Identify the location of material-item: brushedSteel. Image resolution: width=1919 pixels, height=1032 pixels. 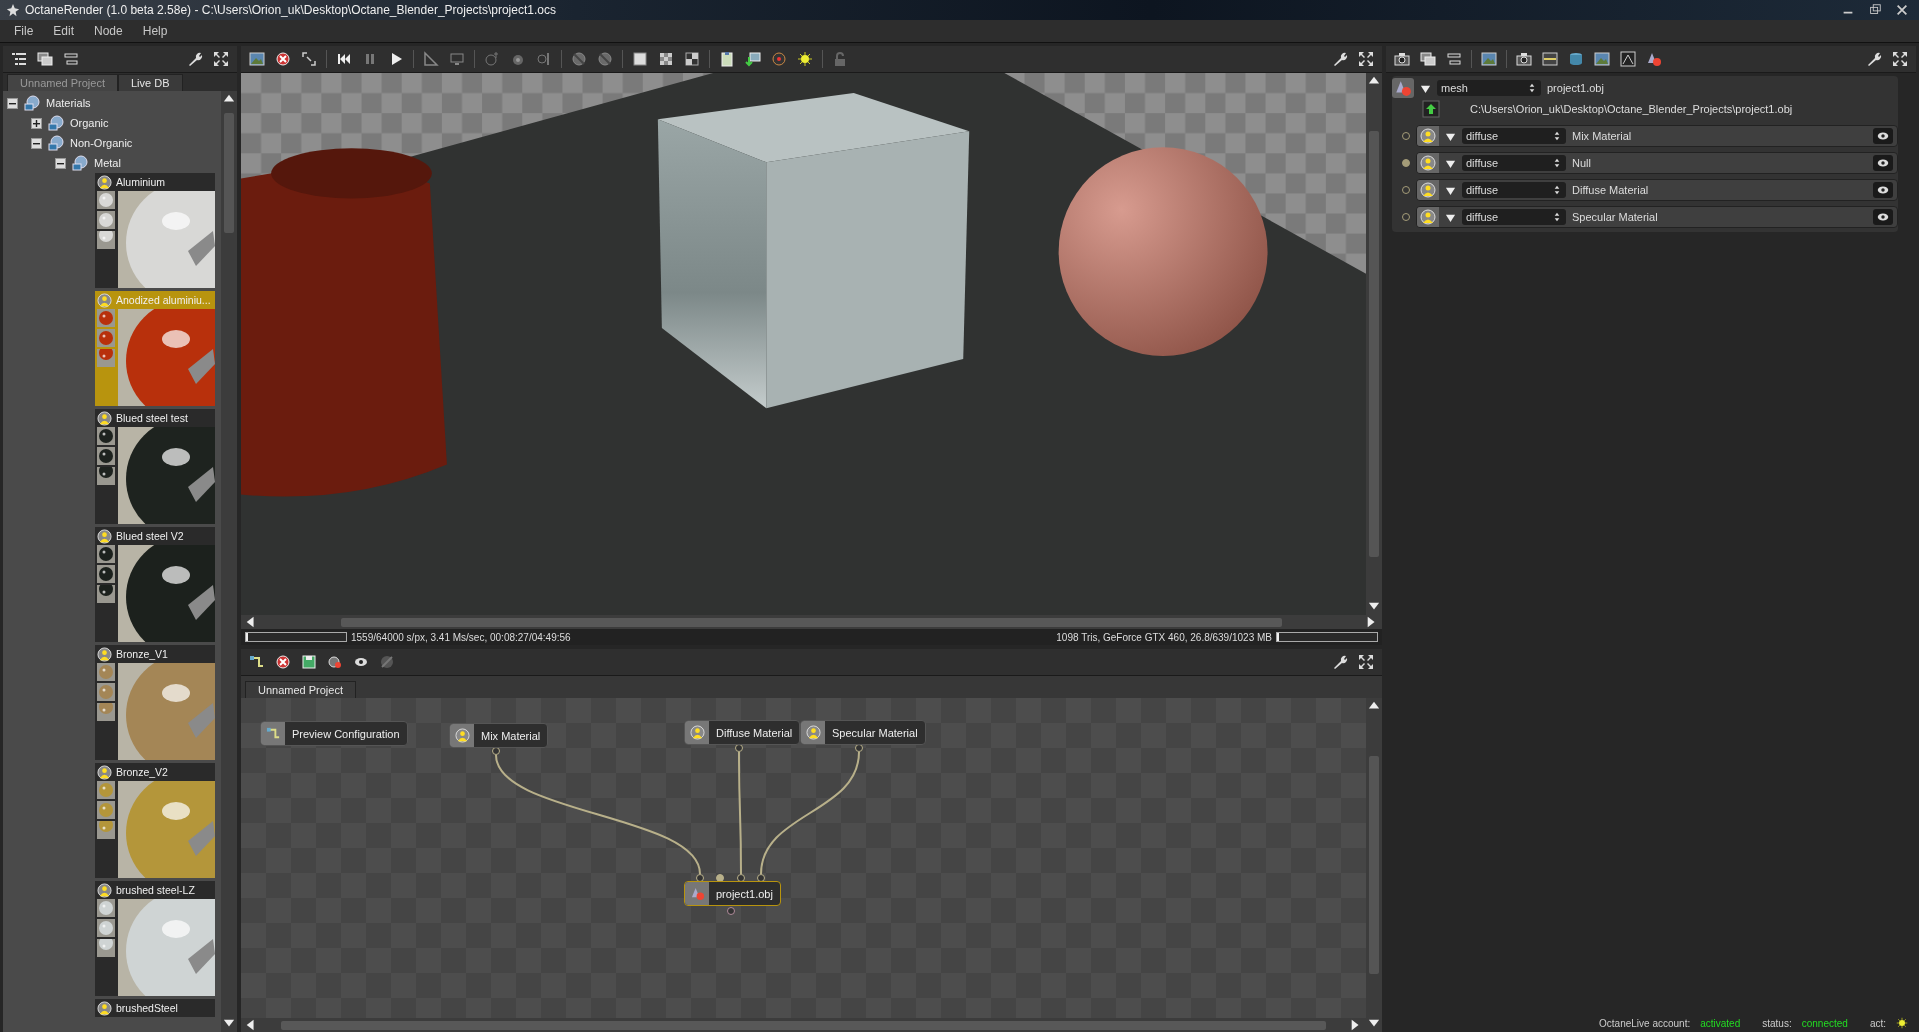
(155, 1008).